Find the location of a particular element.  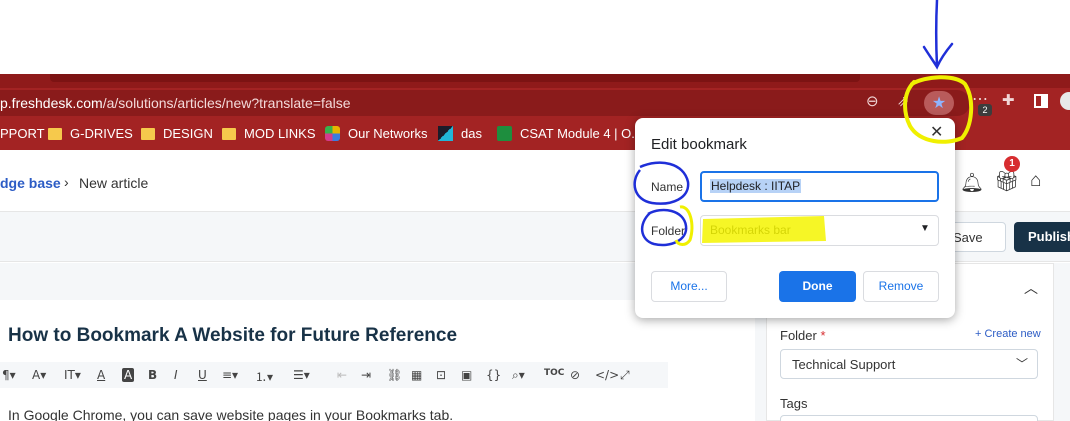

source-code-icon: </> is located at coordinates (607, 375).